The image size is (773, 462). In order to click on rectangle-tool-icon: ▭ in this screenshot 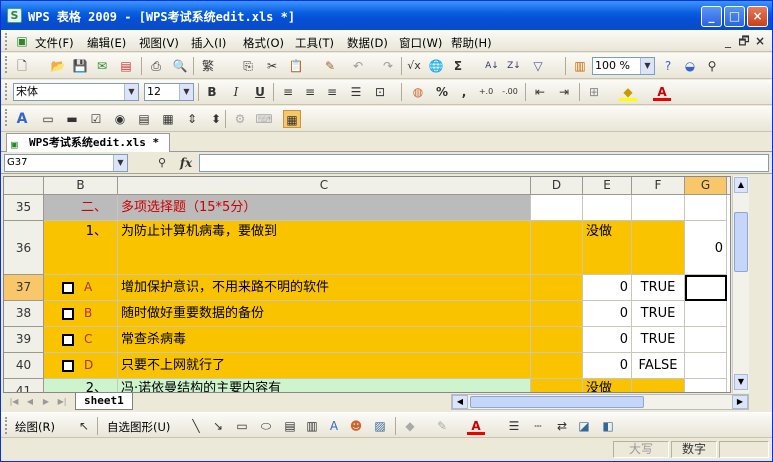, I will do `click(242, 426)`.